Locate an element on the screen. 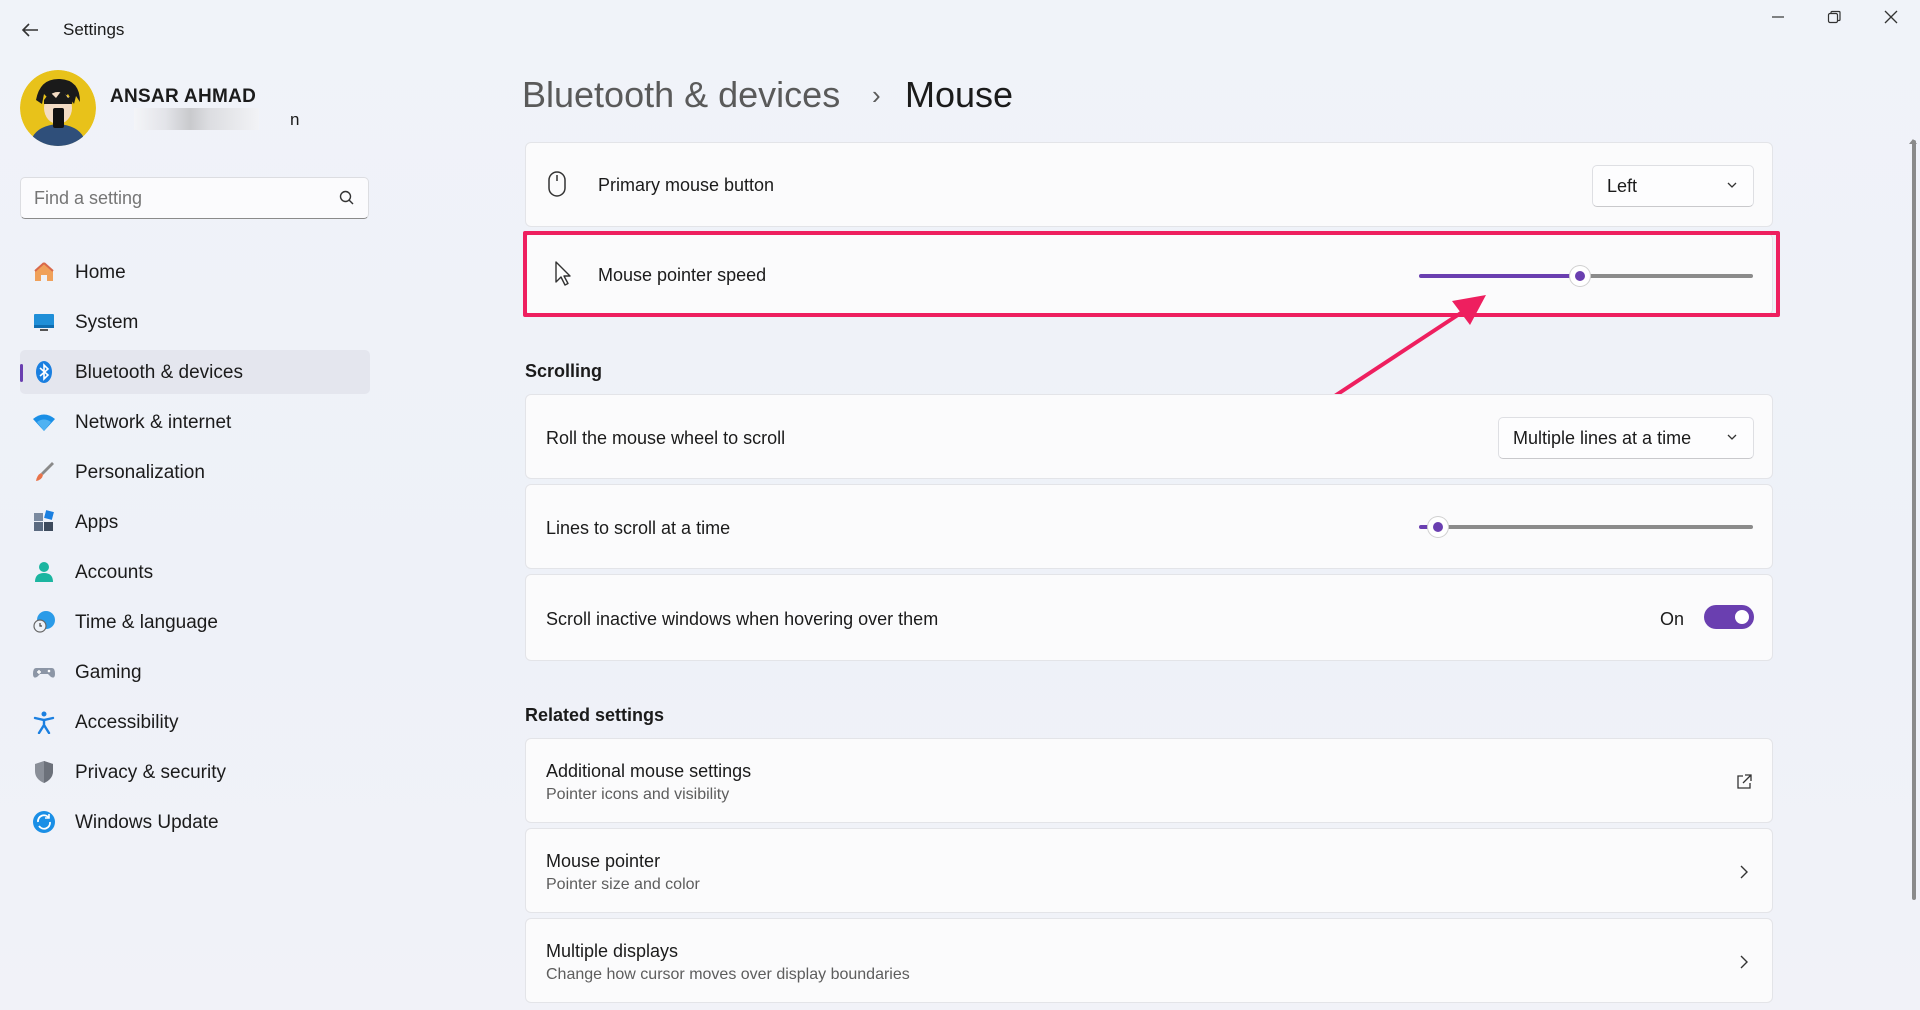  dropdown-value: Multiple lines at a time is located at coordinates (1602, 438).